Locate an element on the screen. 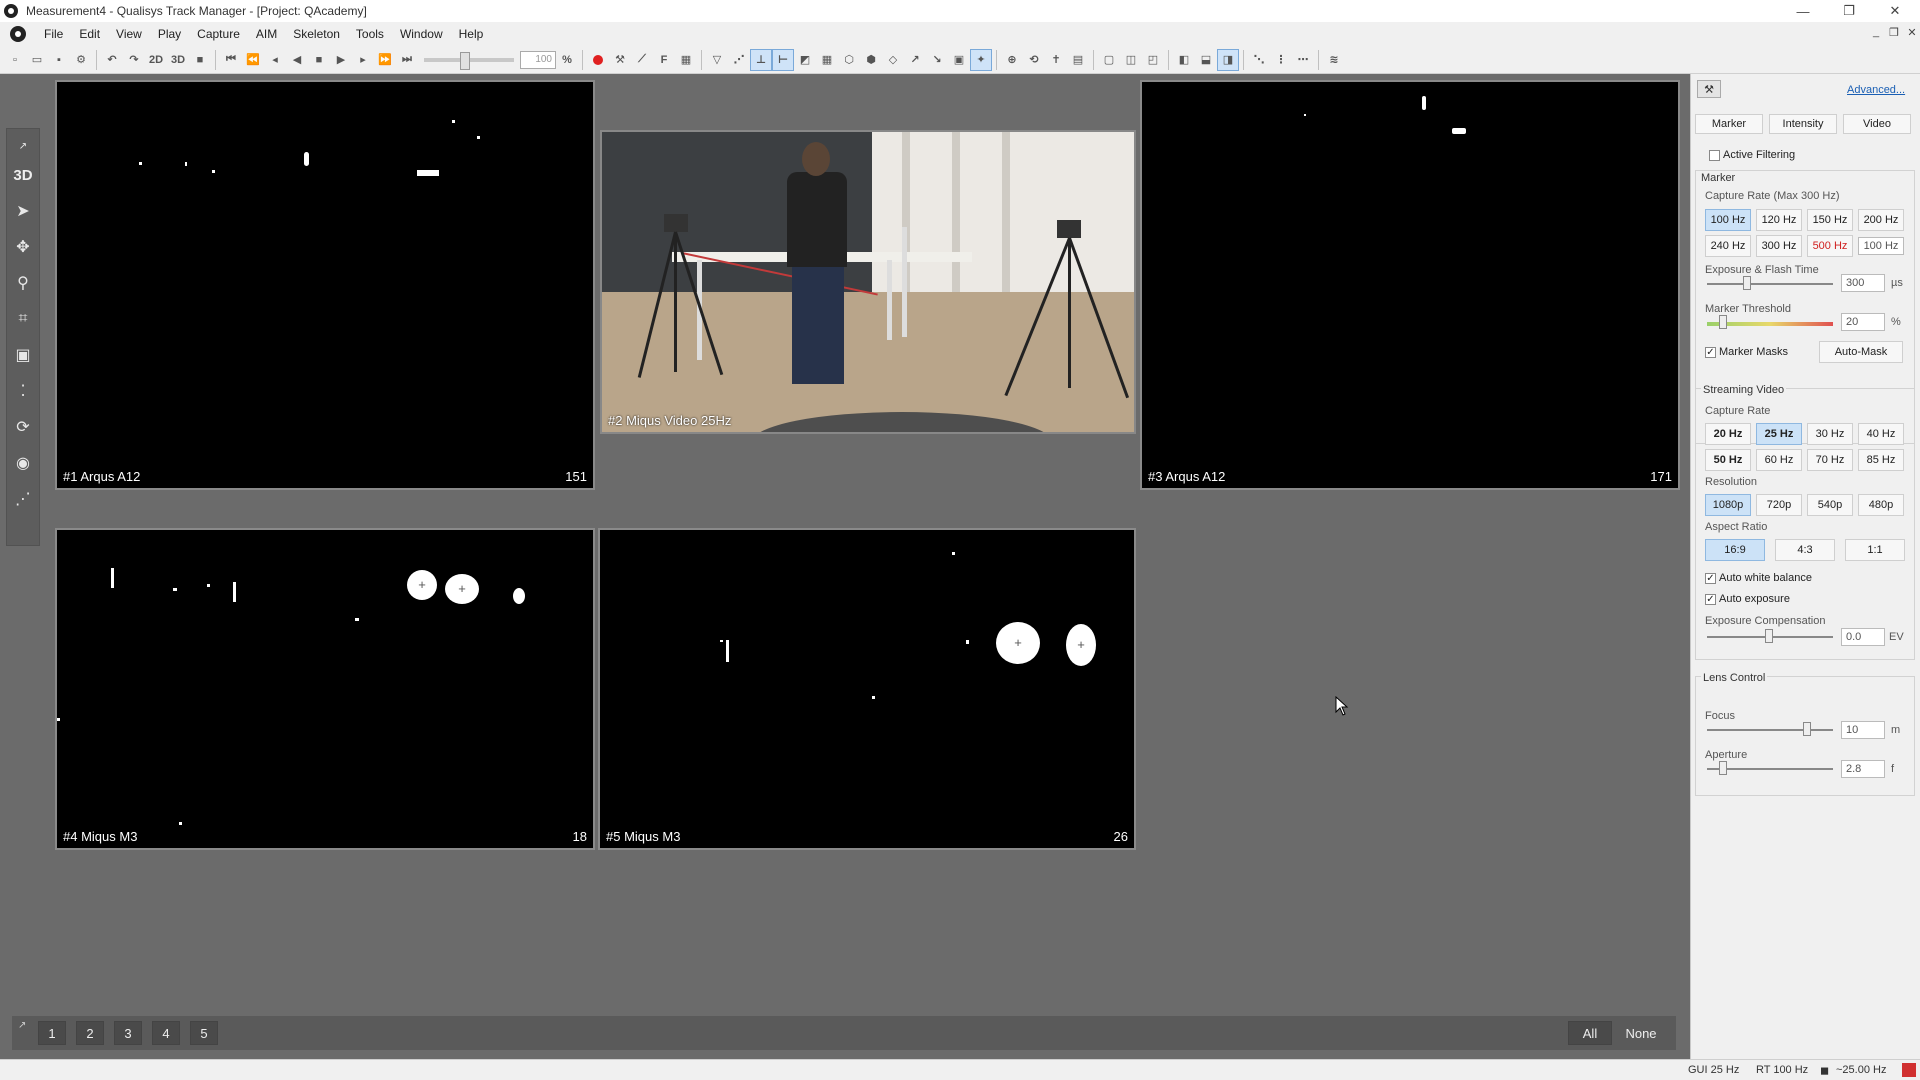 This screenshot has height=1080, width=1920. play-back-icon: ◀ is located at coordinates (297, 60).